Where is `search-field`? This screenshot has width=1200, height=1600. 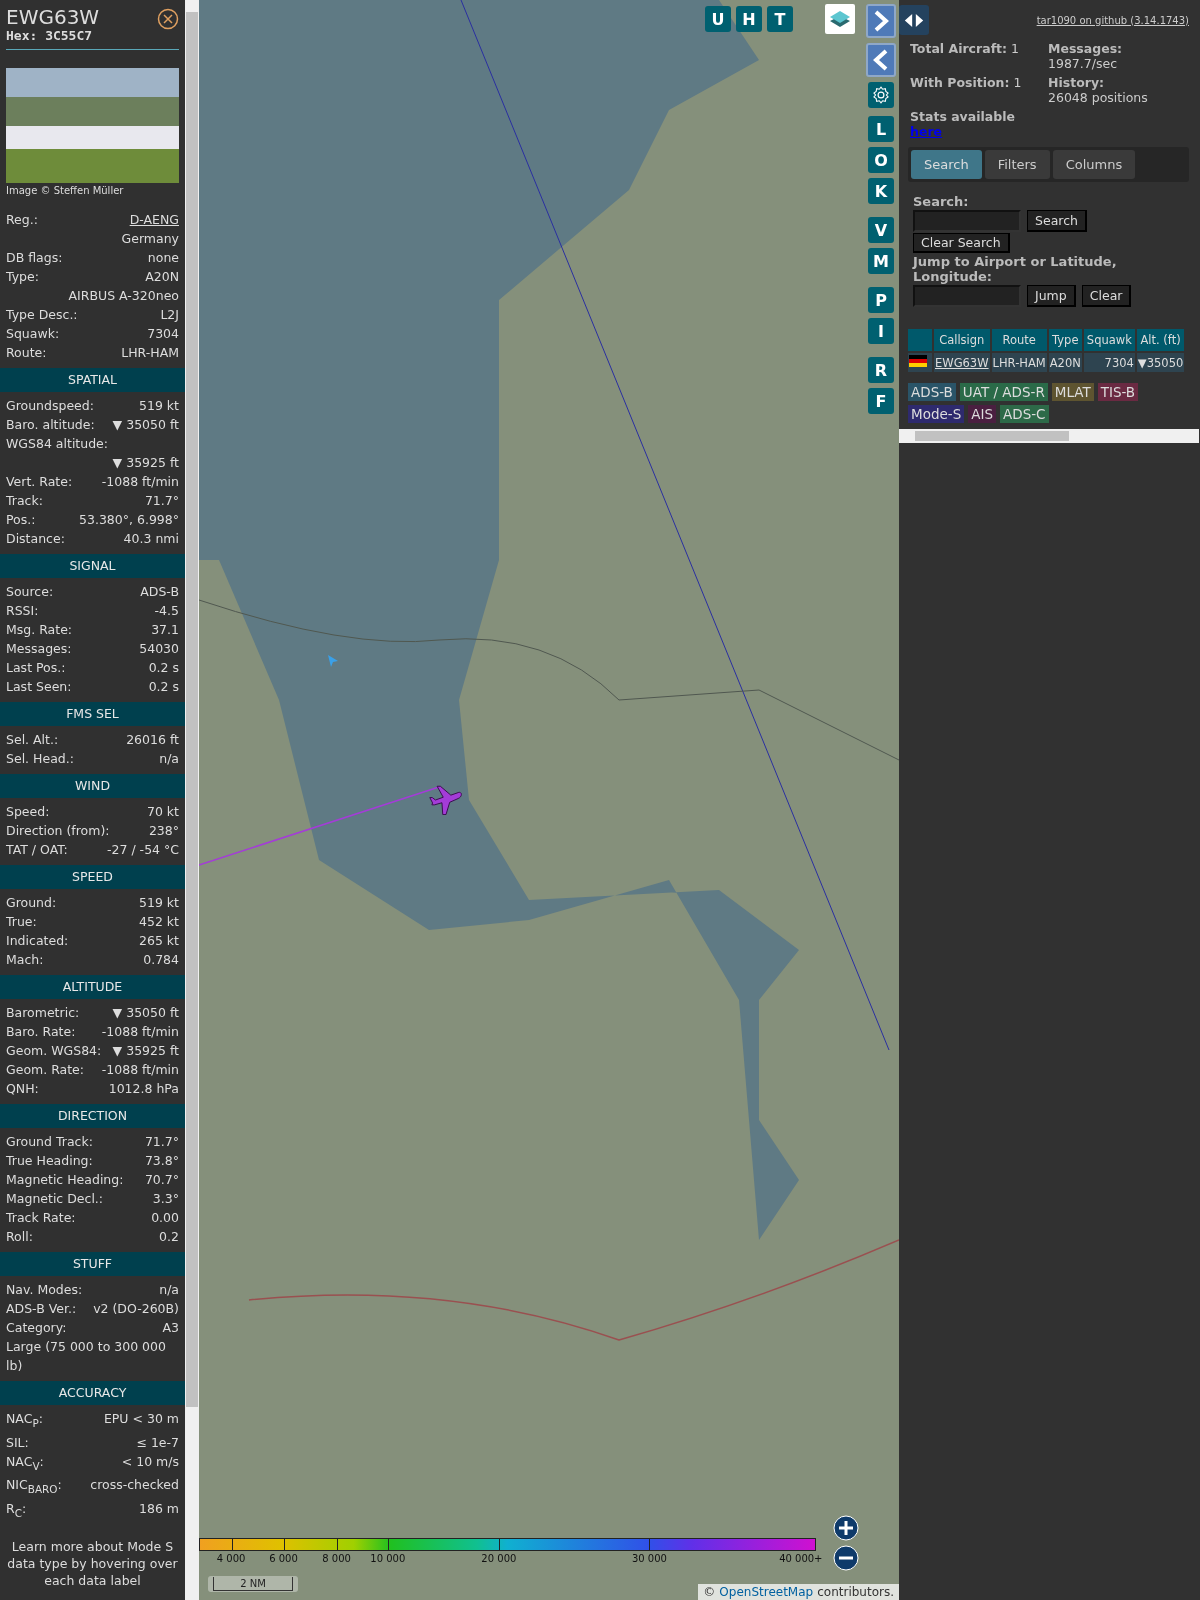
search-field is located at coordinates (967, 221).